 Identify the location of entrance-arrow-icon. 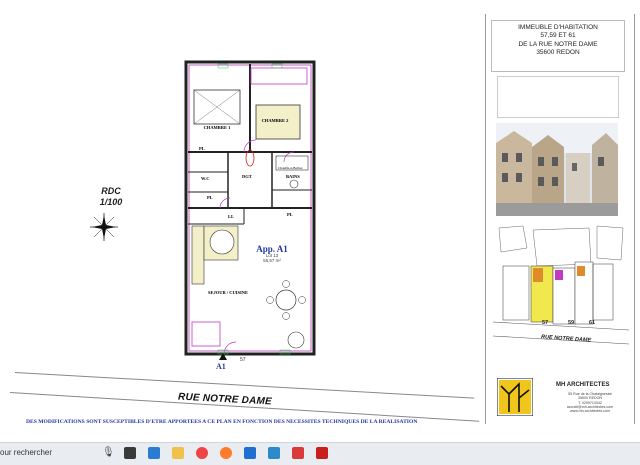
(223, 356).